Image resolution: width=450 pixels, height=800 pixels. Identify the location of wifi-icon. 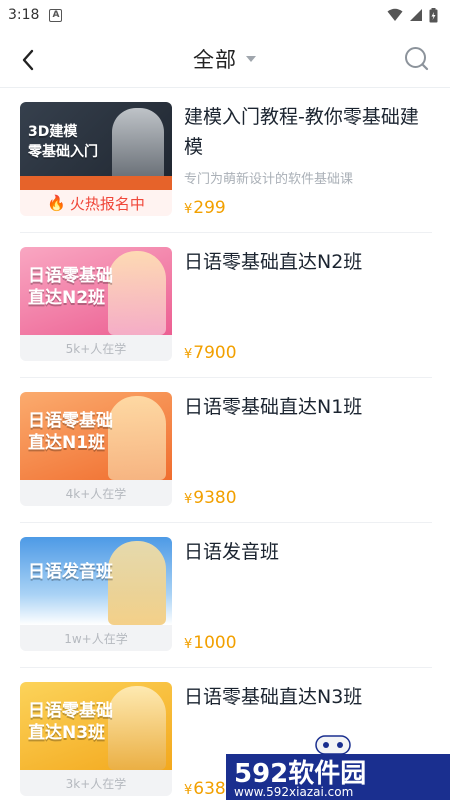
(395, 14).